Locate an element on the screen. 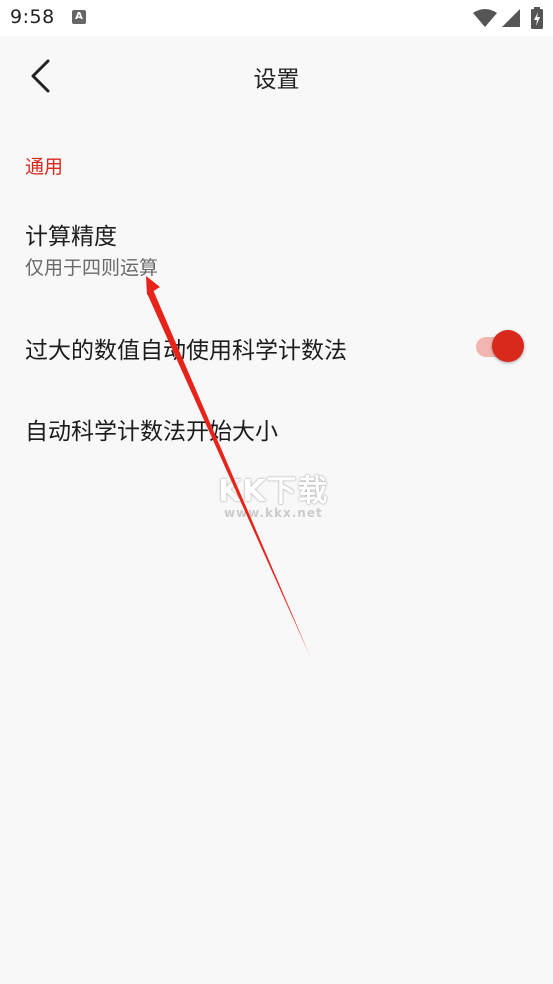 This screenshot has height=984, width=553. wifi-icon is located at coordinates (485, 18).